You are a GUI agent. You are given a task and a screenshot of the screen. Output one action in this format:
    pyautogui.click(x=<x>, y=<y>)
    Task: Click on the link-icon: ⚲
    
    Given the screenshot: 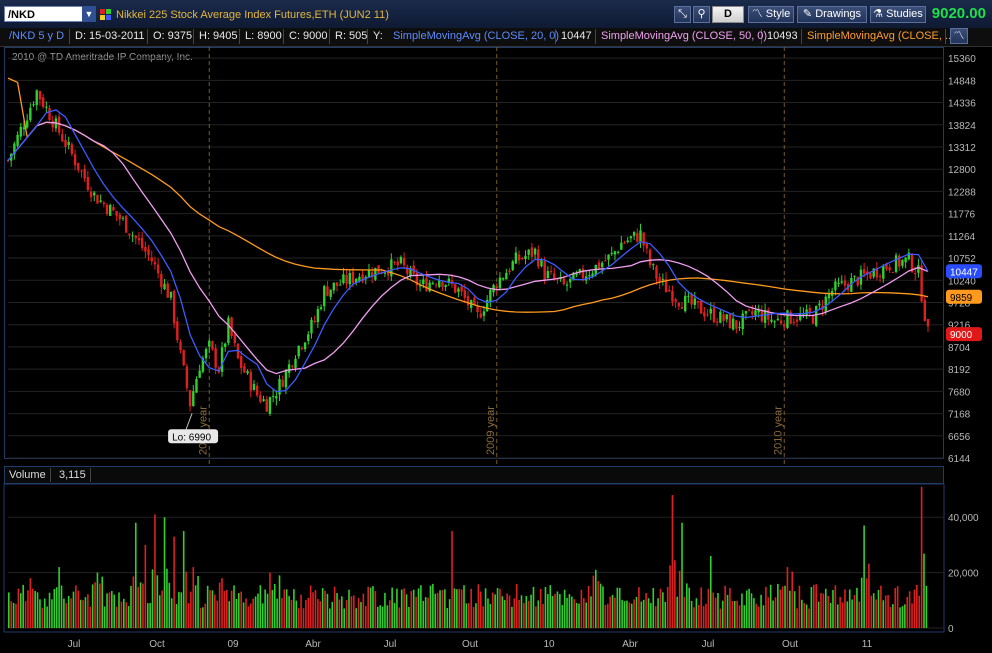 What is the action you would take?
    pyautogui.click(x=701, y=14)
    